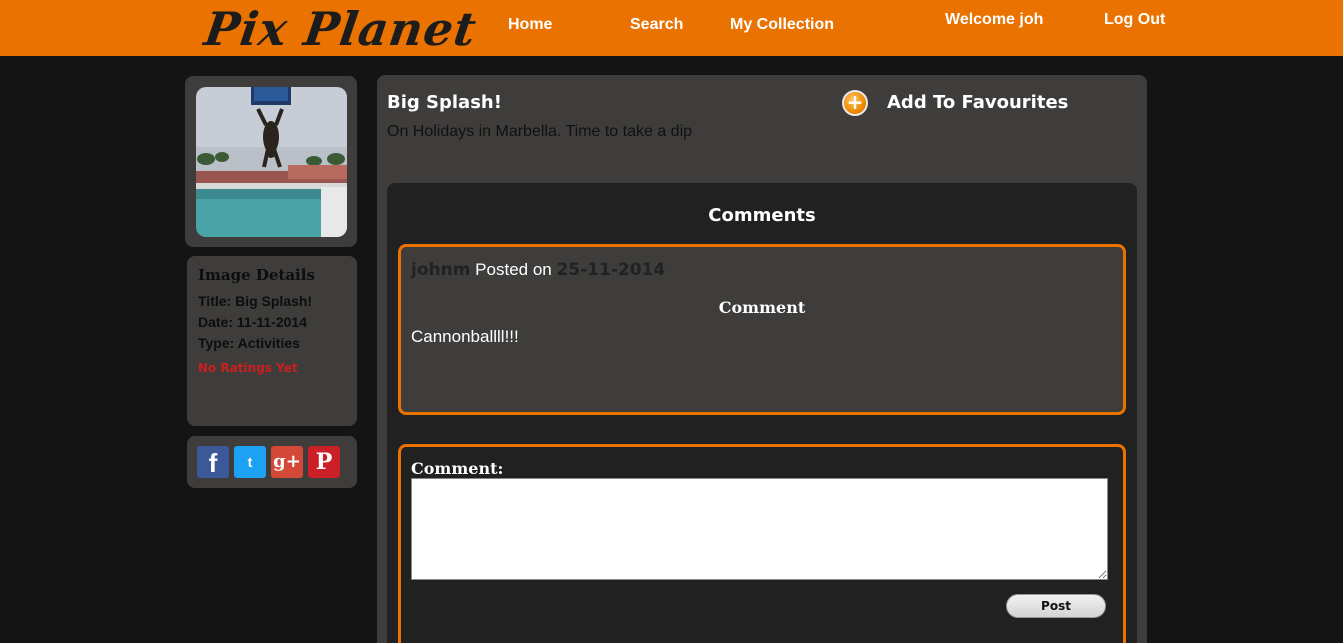 This screenshot has height=643, width=1343. Describe the element at coordinates (782, 25) in the screenshot. I see `nav-my-collection-link: My Collection` at that location.